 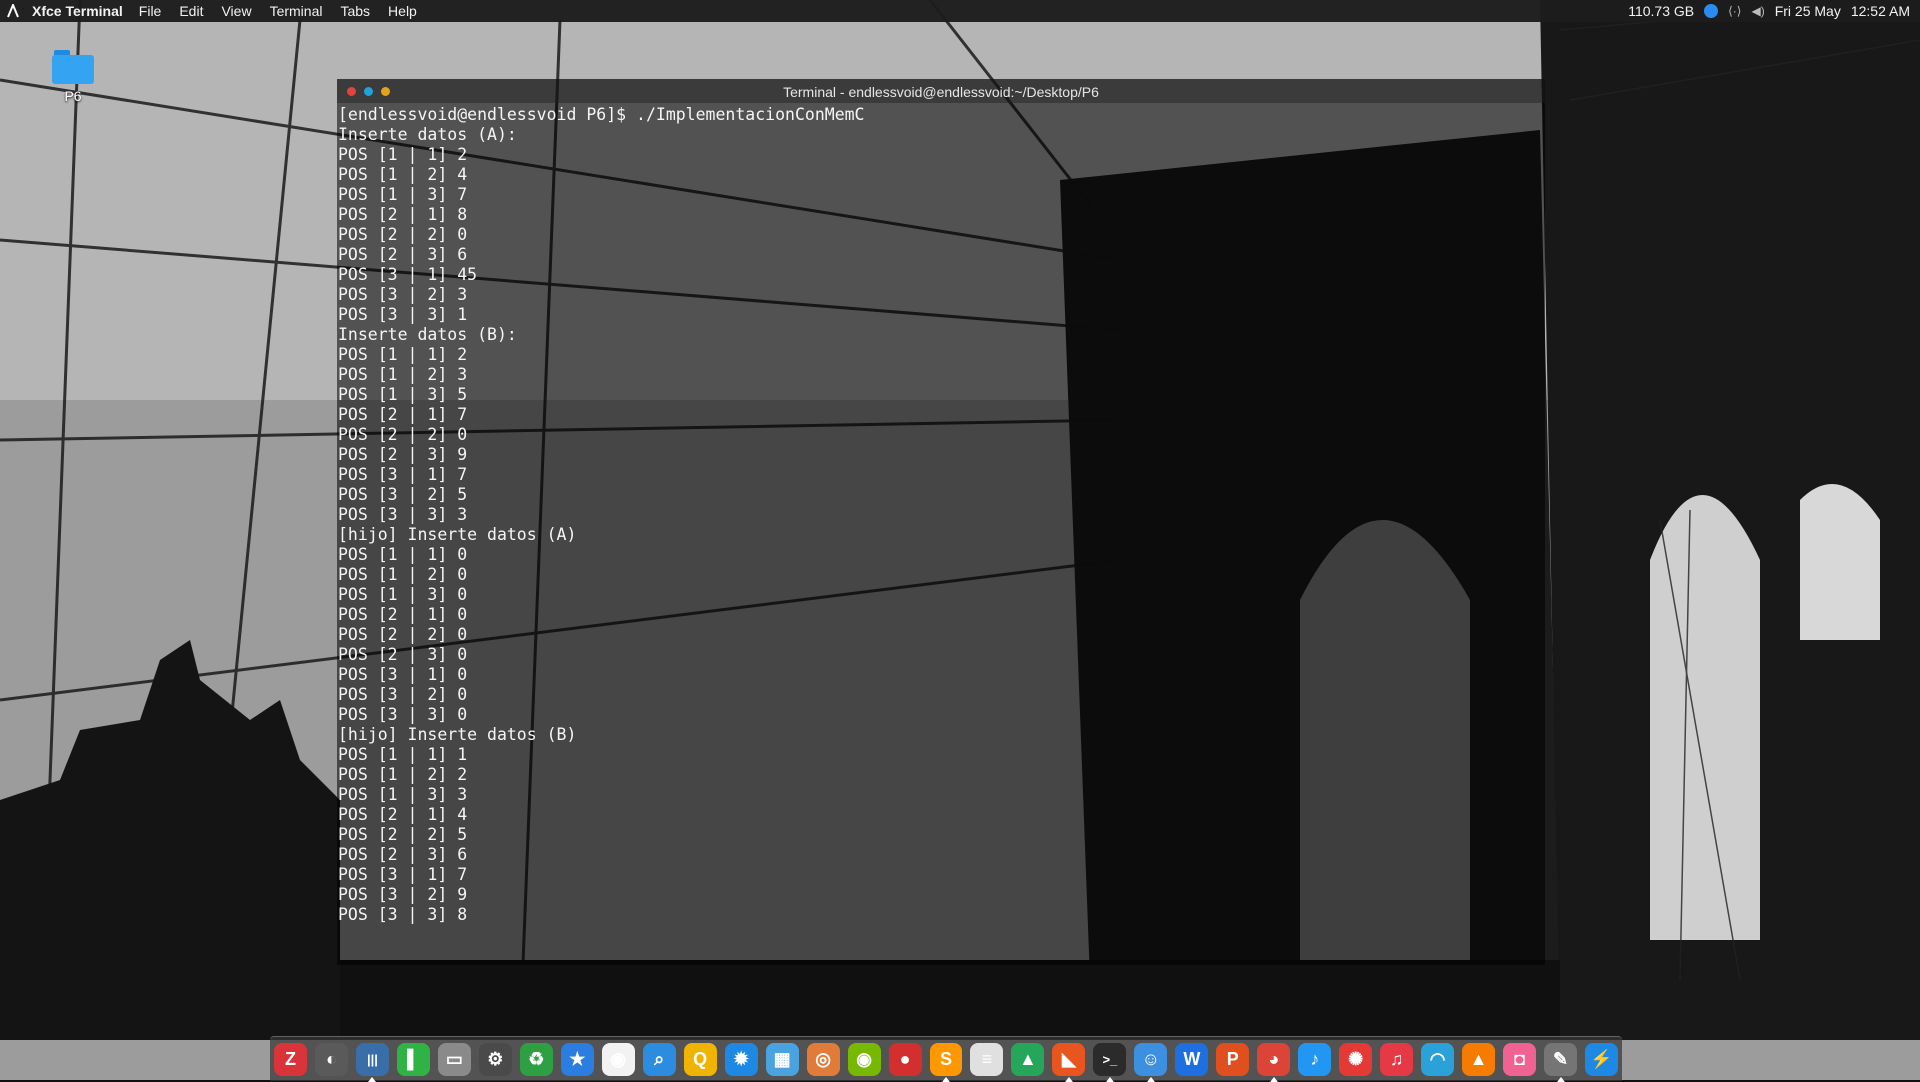 I want to click on gear-blue-icon: ✹, so click(x=741, y=1059).